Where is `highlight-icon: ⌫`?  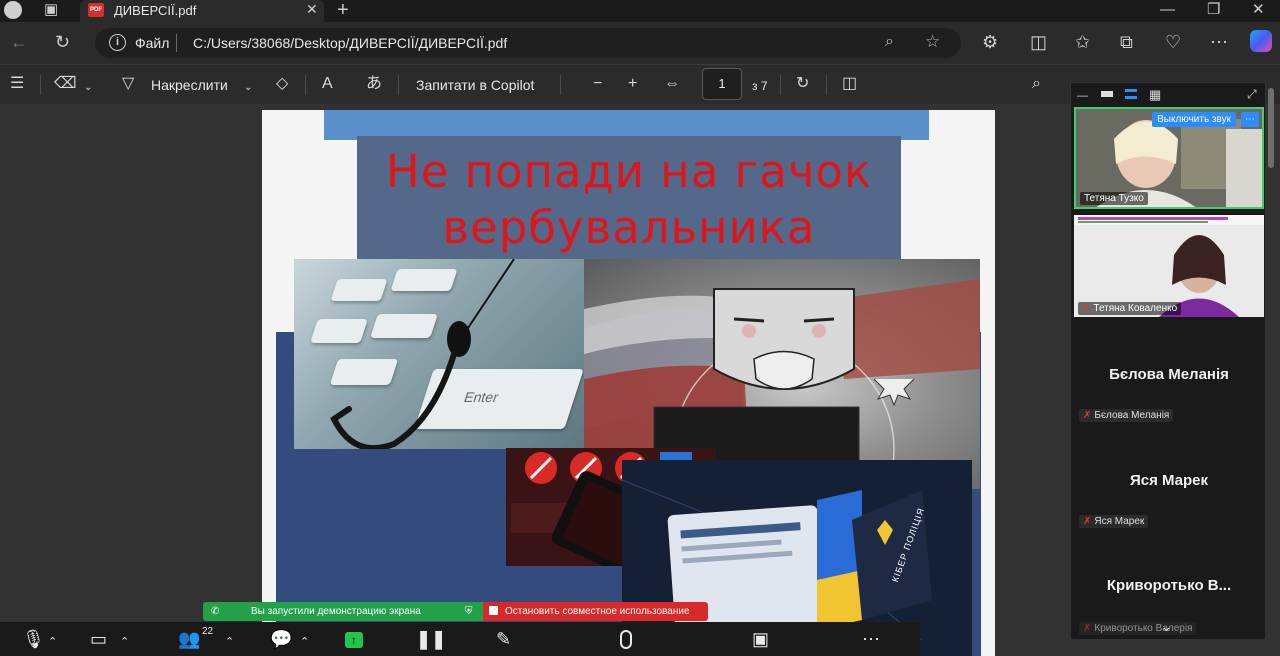 highlight-icon: ⌫ is located at coordinates (65, 84).